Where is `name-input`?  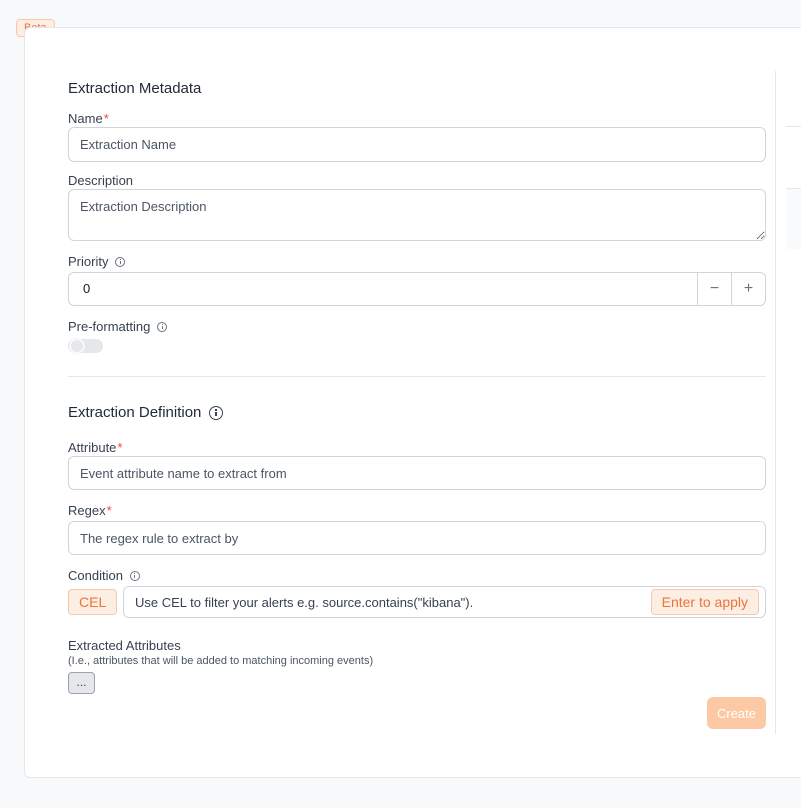
name-input is located at coordinates (417, 144).